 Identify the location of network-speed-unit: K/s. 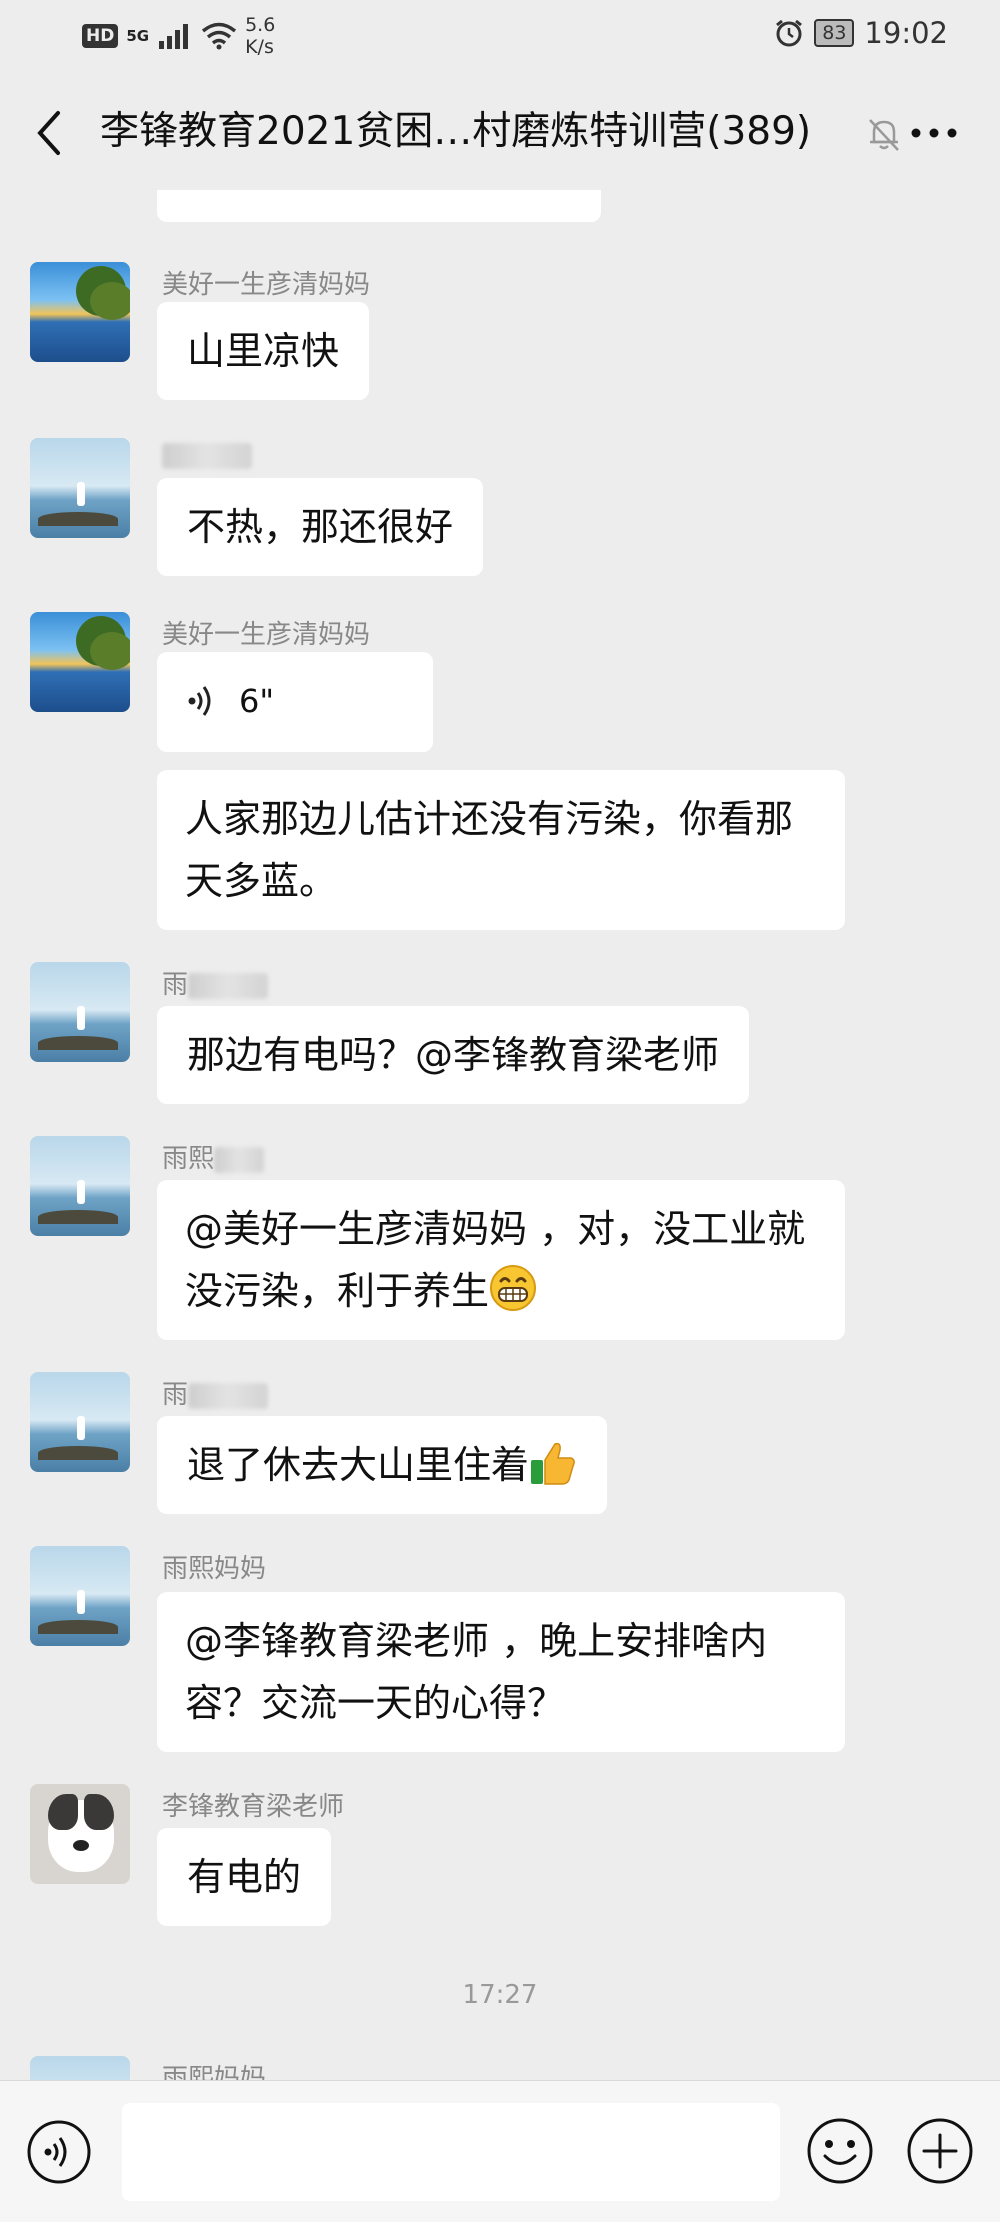
(259, 47).